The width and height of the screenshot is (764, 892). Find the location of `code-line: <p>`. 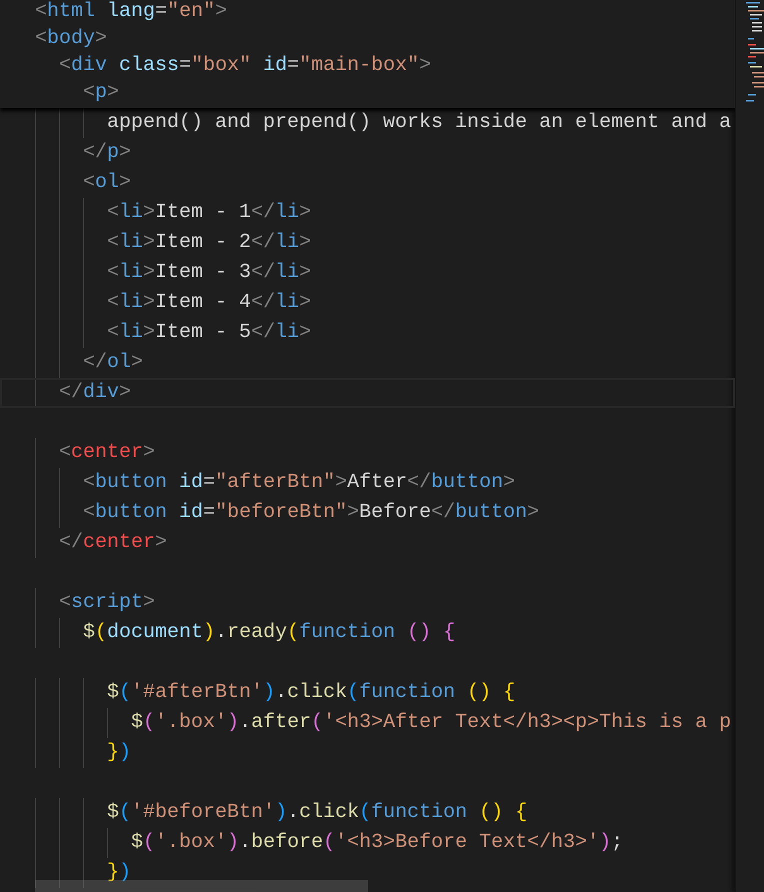

code-line: <p> is located at coordinates (101, 93).